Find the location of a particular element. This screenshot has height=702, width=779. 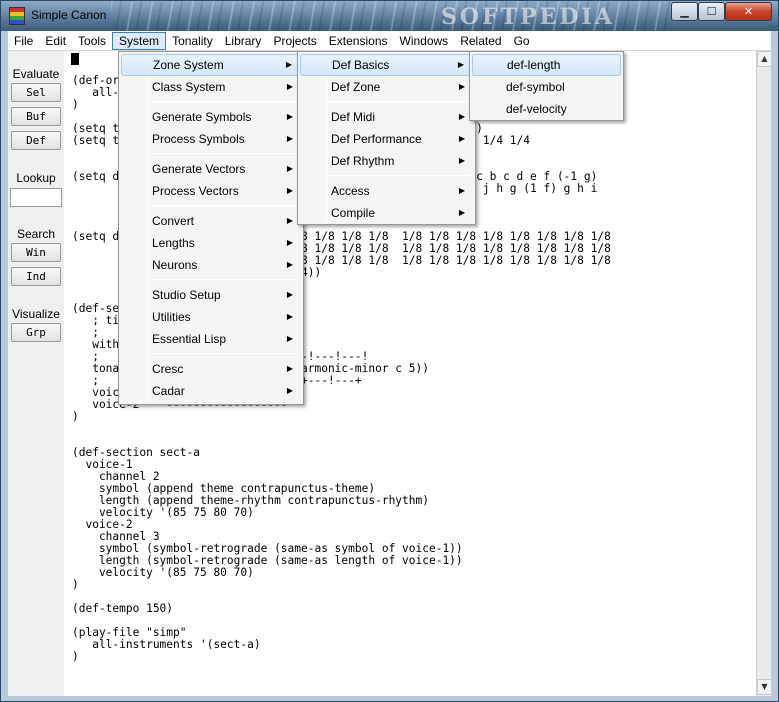

menu-item-zone-system: Zone System ▶ is located at coordinates (211, 65).